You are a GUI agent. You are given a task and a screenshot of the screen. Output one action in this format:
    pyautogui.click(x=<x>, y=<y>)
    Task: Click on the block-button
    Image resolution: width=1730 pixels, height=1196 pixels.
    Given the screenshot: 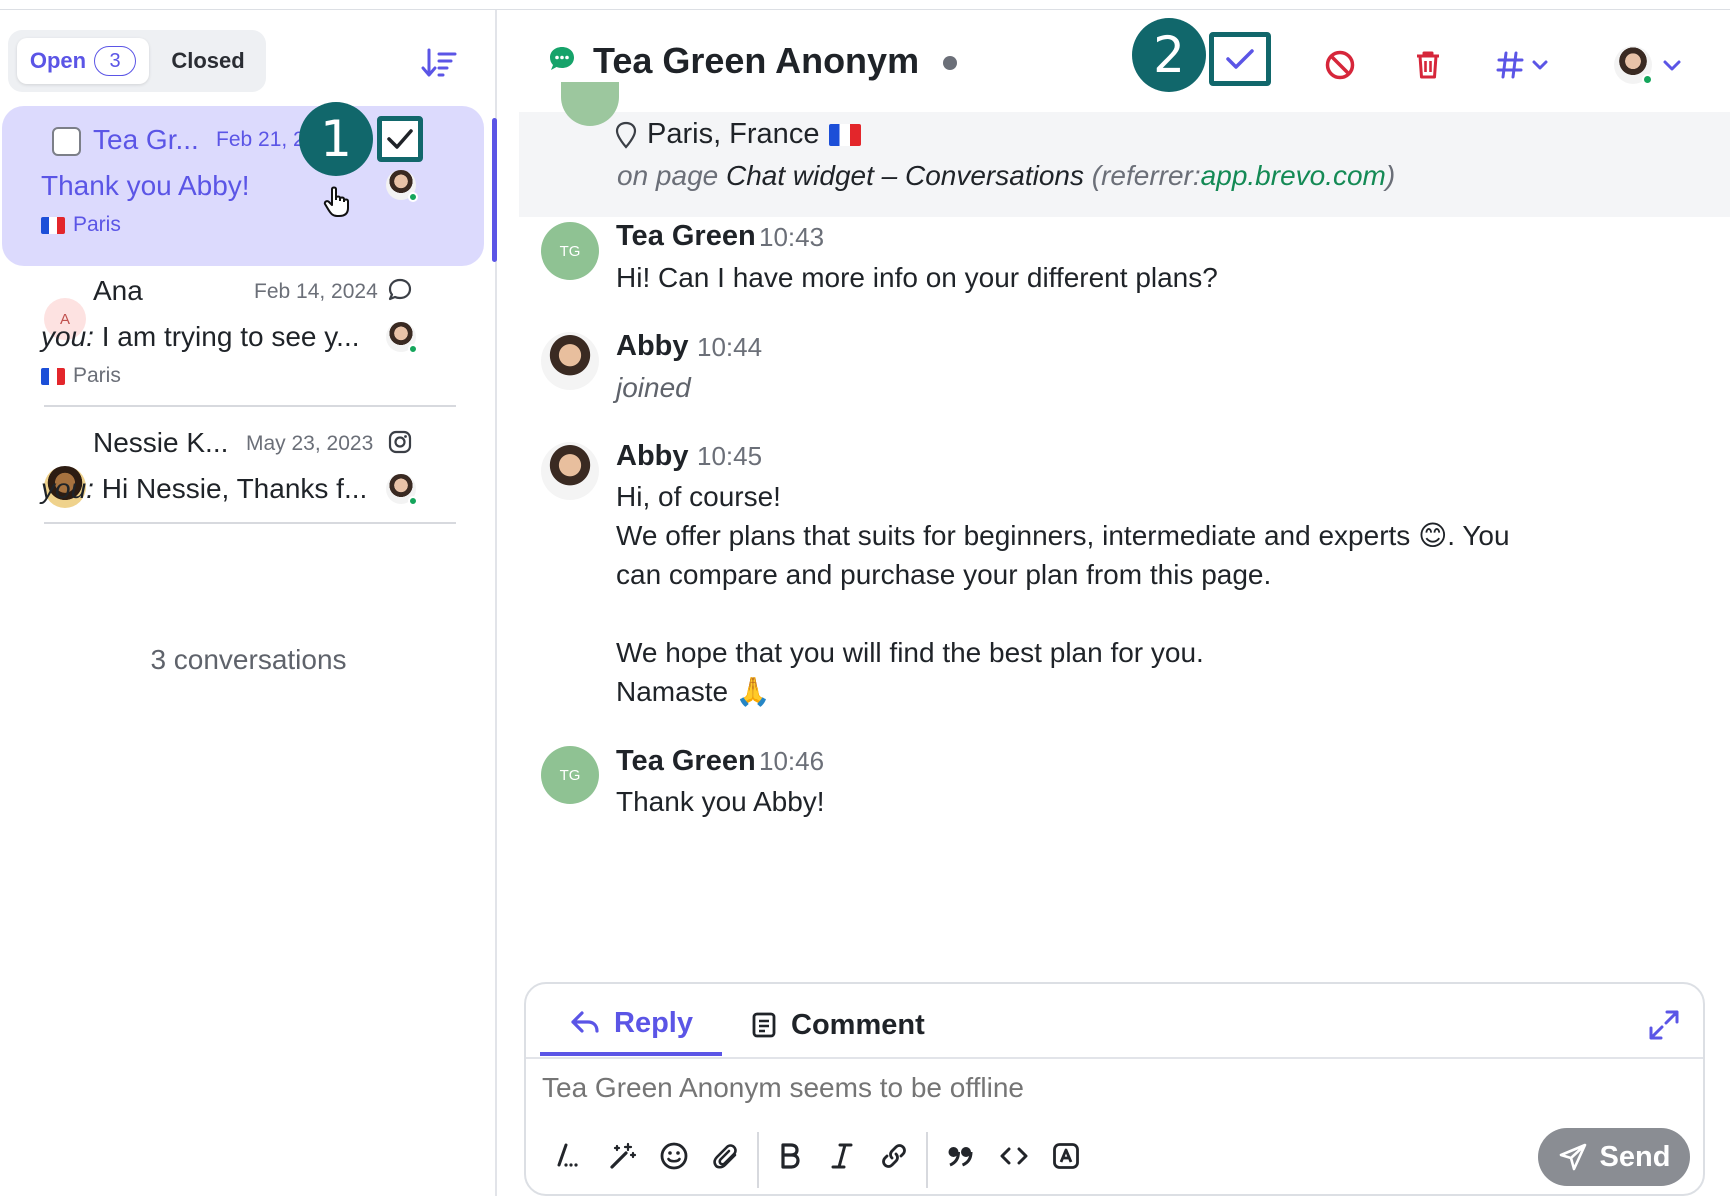 What is the action you would take?
    pyautogui.click(x=1340, y=65)
    